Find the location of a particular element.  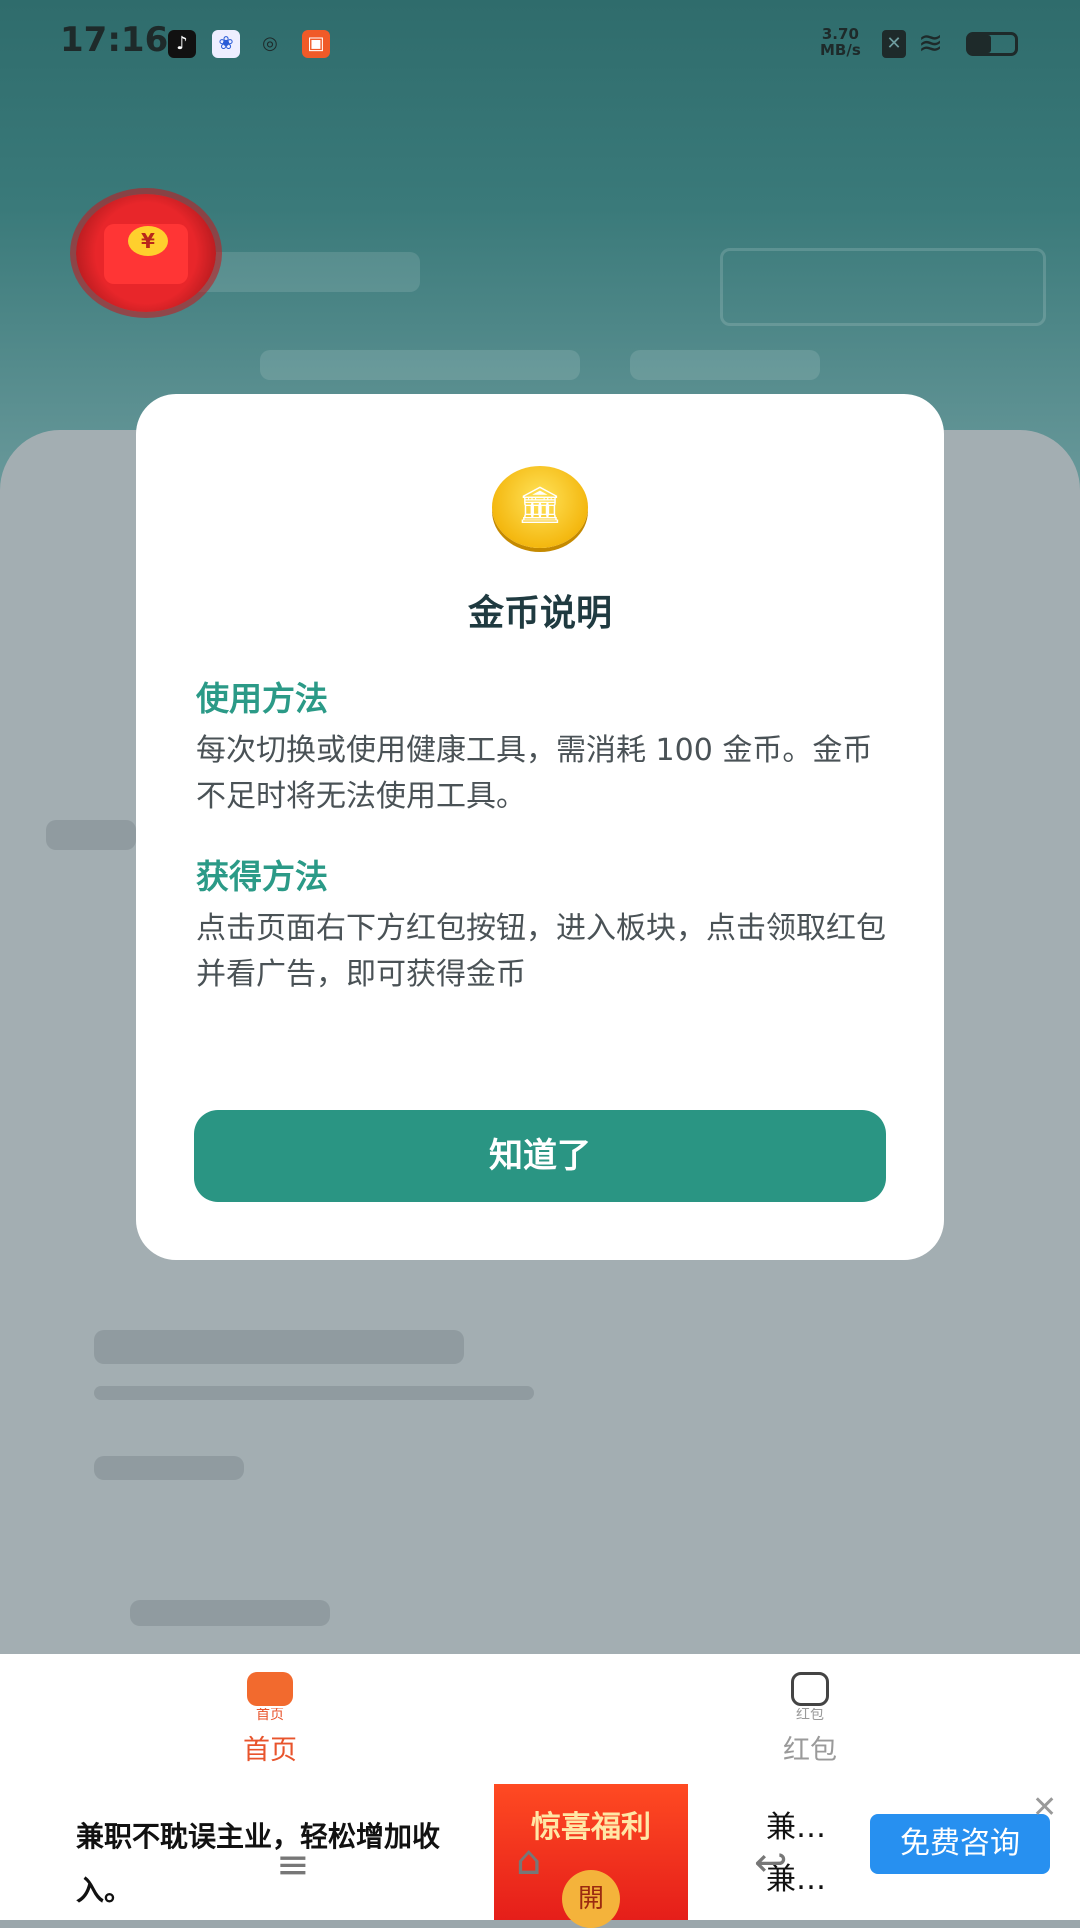

tiktok-icon: ♪ is located at coordinates (182, 44).